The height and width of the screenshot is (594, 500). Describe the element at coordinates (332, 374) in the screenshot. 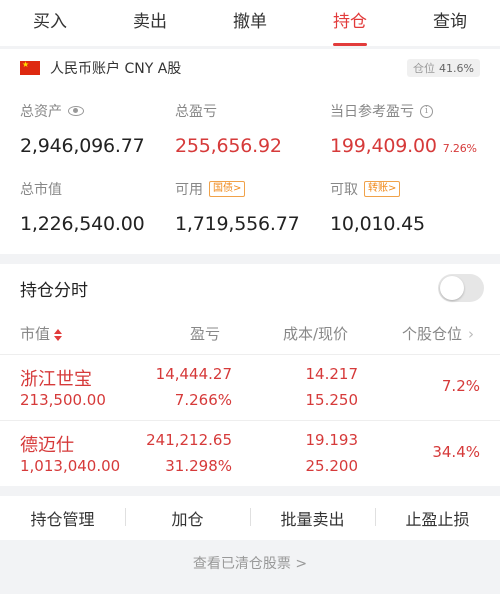

I see `stock-cost: 14.217` at that location.